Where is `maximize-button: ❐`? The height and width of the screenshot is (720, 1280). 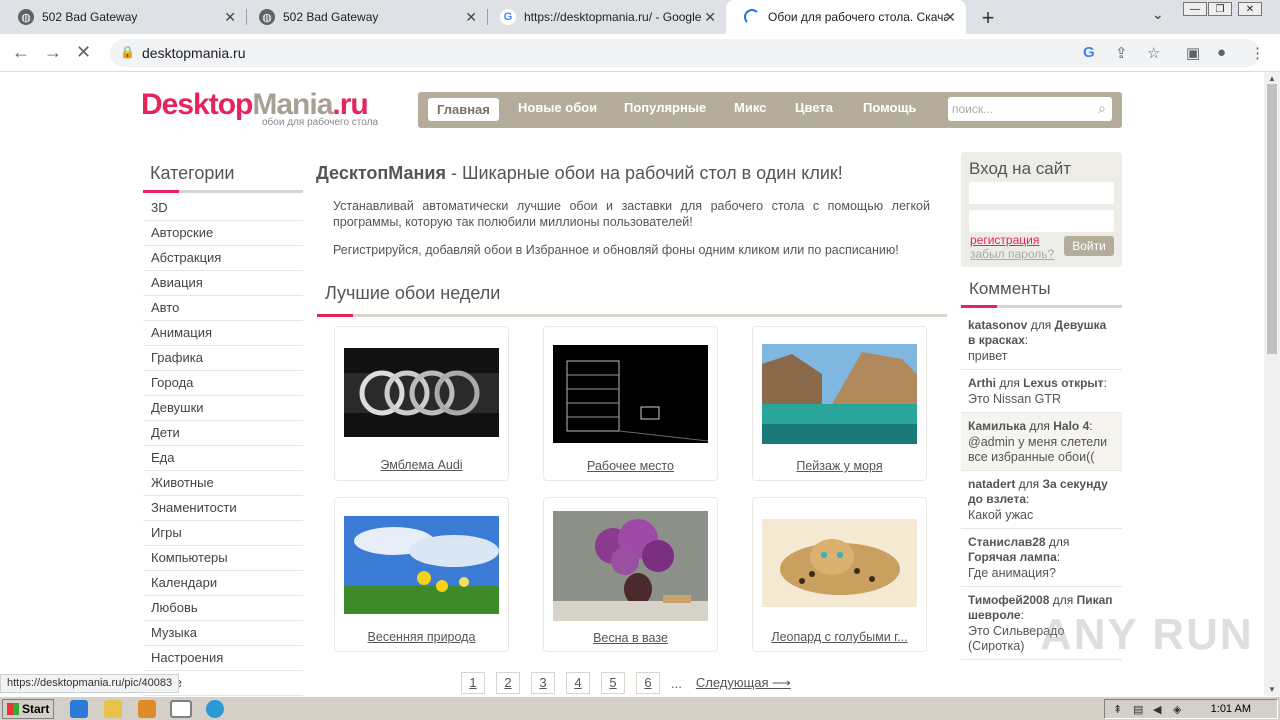
maximize-button: ❐ is located at coordinates (1220, 9).